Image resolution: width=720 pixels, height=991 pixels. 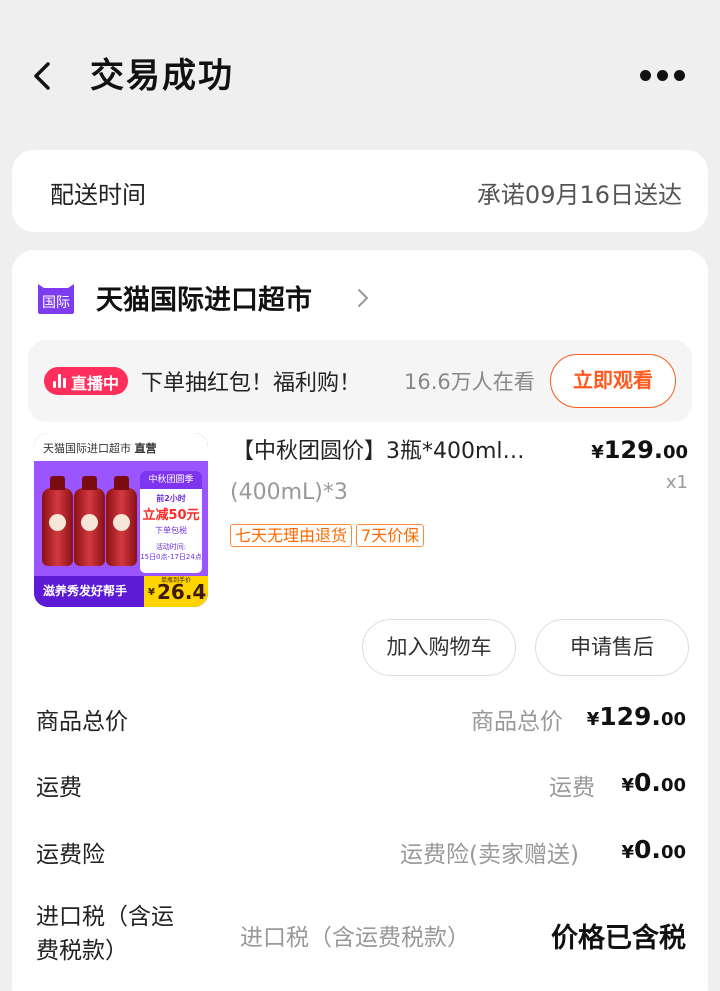 What do you see at coordinates (171, 522) in the screenshot?
I see `thumb-promo-card: 中秋团圆季 前2小时 立减50元 下单包税 活动时间: 15日0点-17日24点` at bounding box center [171, 522].